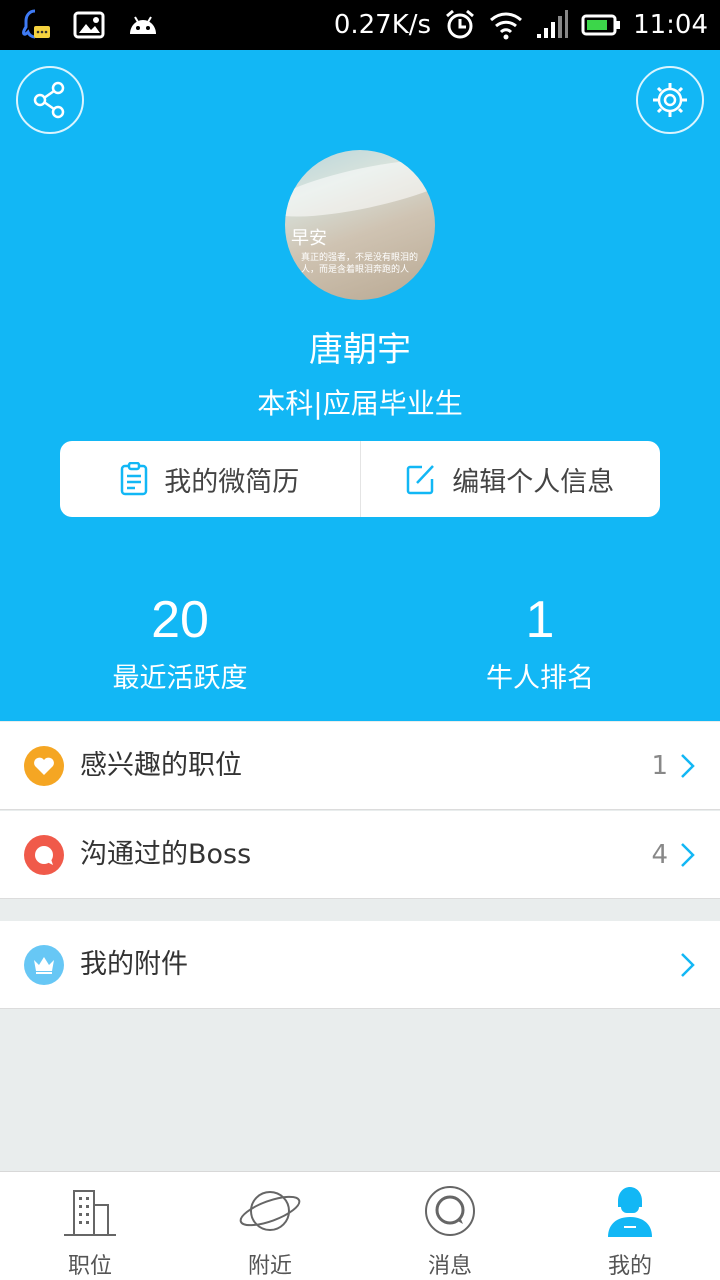  What do you see at coordinates (382, 25) in the screenshot?
I see `network-speed: 0.27K/s` at bounding box center [382, 25].